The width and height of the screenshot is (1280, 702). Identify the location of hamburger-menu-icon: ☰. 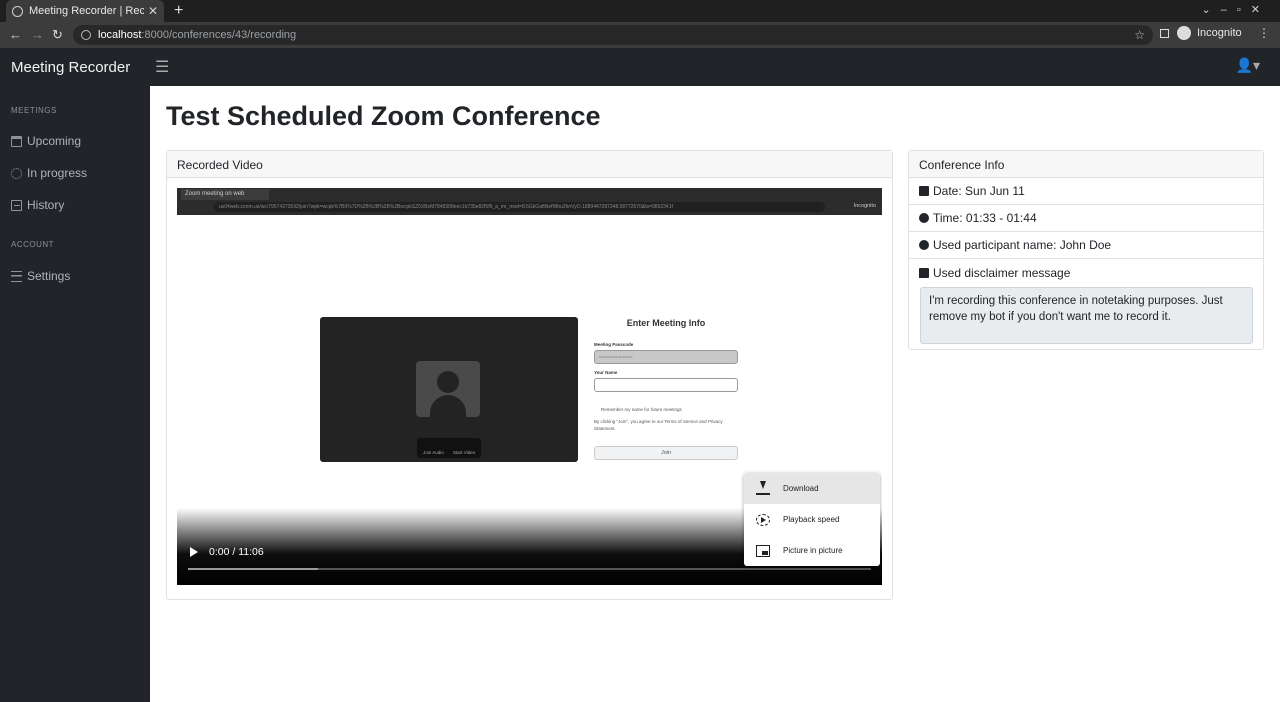
(162, 67).